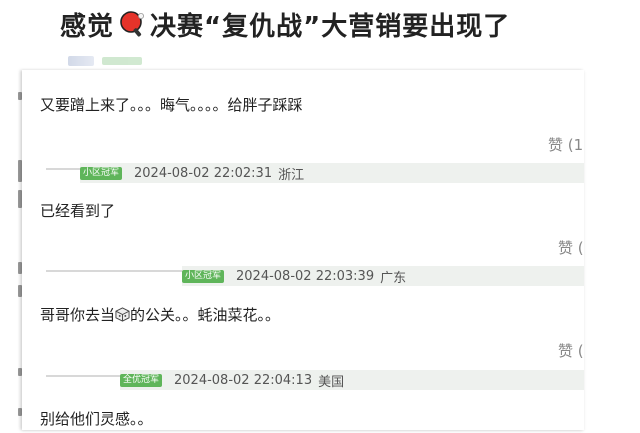 The image size is (640, 433). What do you see at coordinates (393, 278) in the screenshot?
I see `comment-location: 广东` at bounding box center [393, 278].